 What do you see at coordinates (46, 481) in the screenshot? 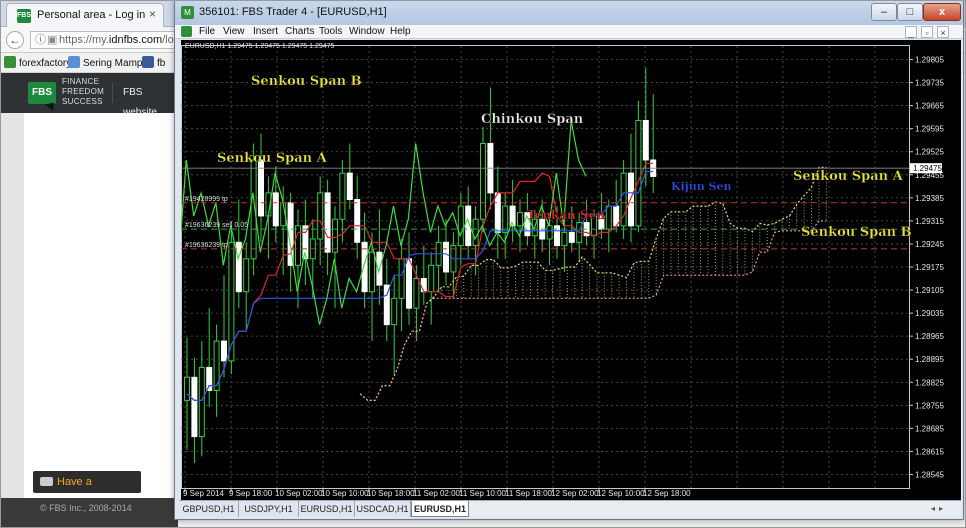
I see `chat-bubble-icon` at bounding box center [46, 481].